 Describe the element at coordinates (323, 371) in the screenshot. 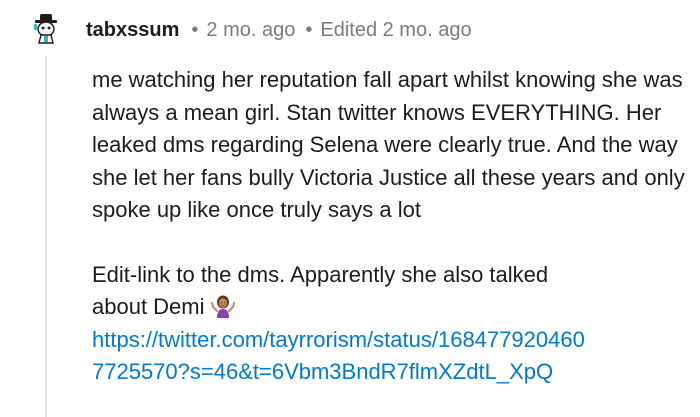

I see `link-text: 7725570?s=46&t=6Vbm3BndR7flmXZdtL_XpQ` at that location.